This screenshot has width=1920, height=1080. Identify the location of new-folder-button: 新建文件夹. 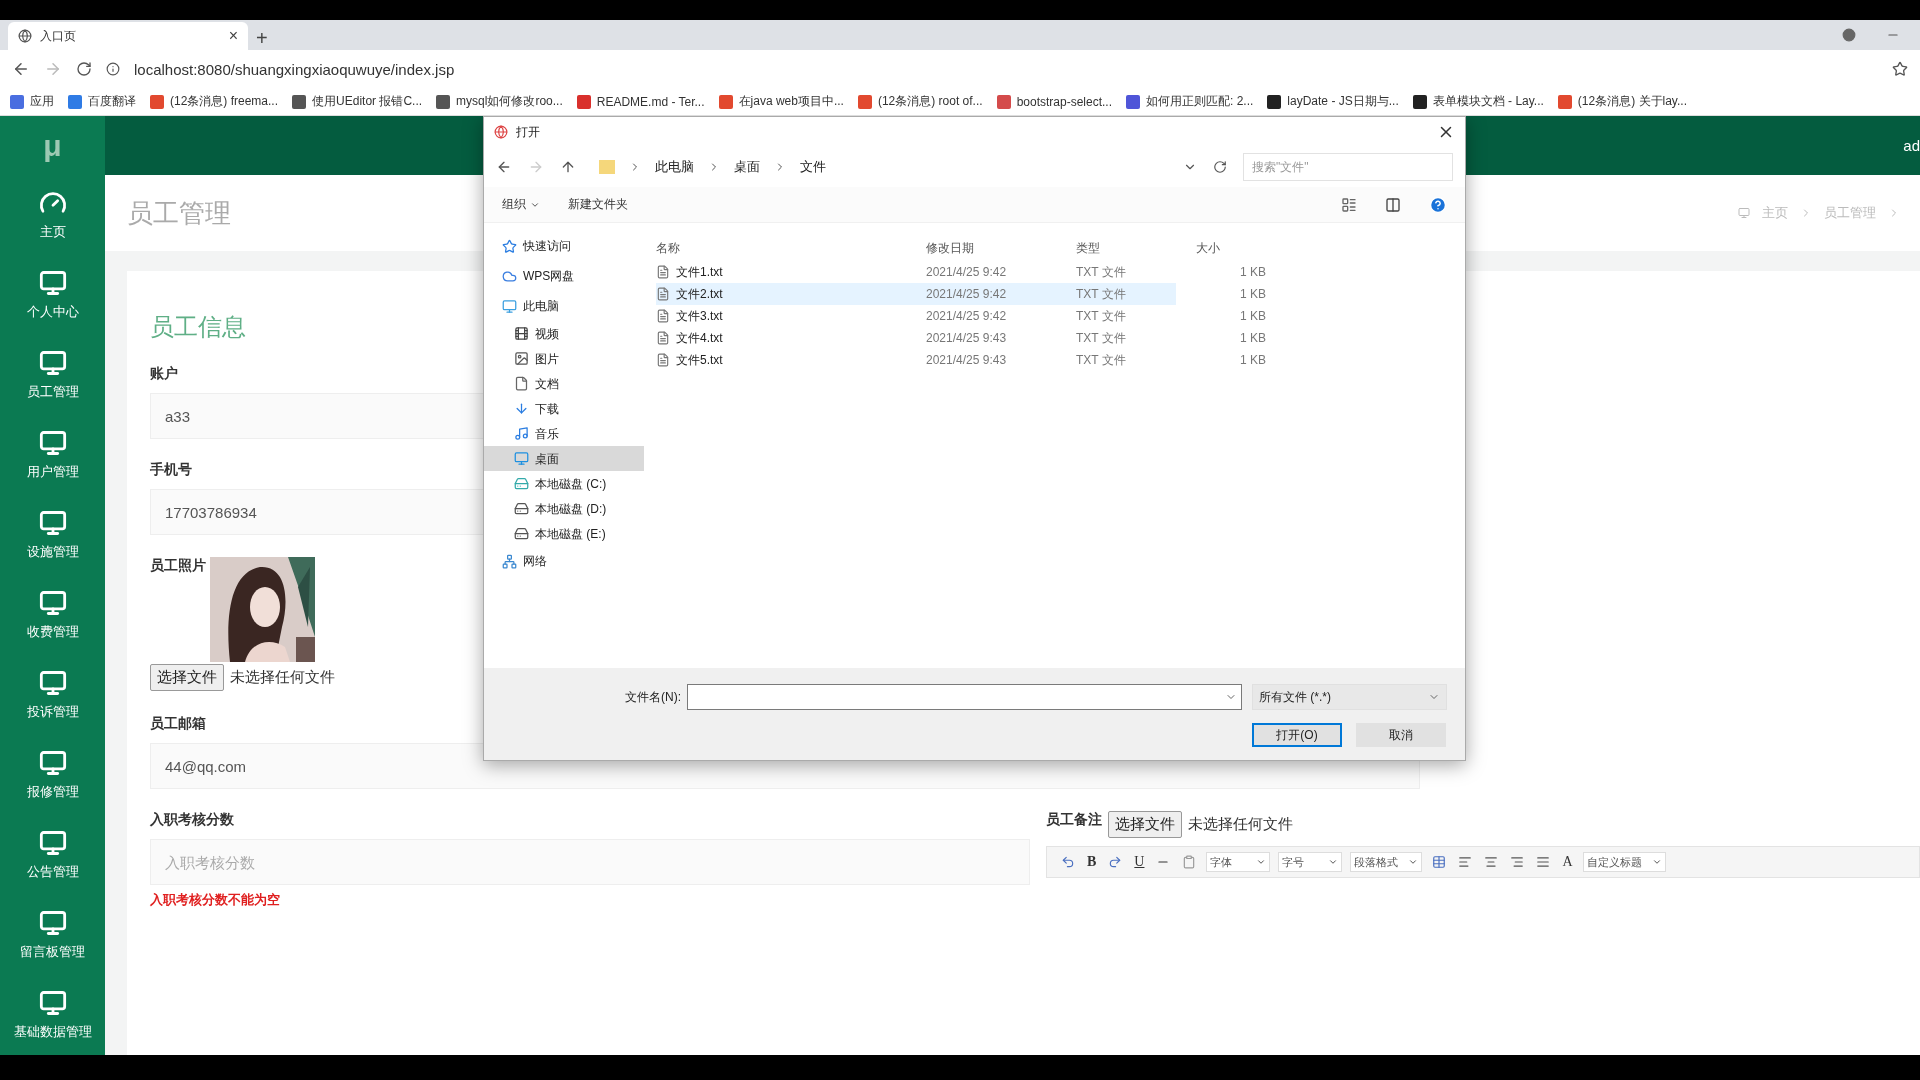
(598, 204).